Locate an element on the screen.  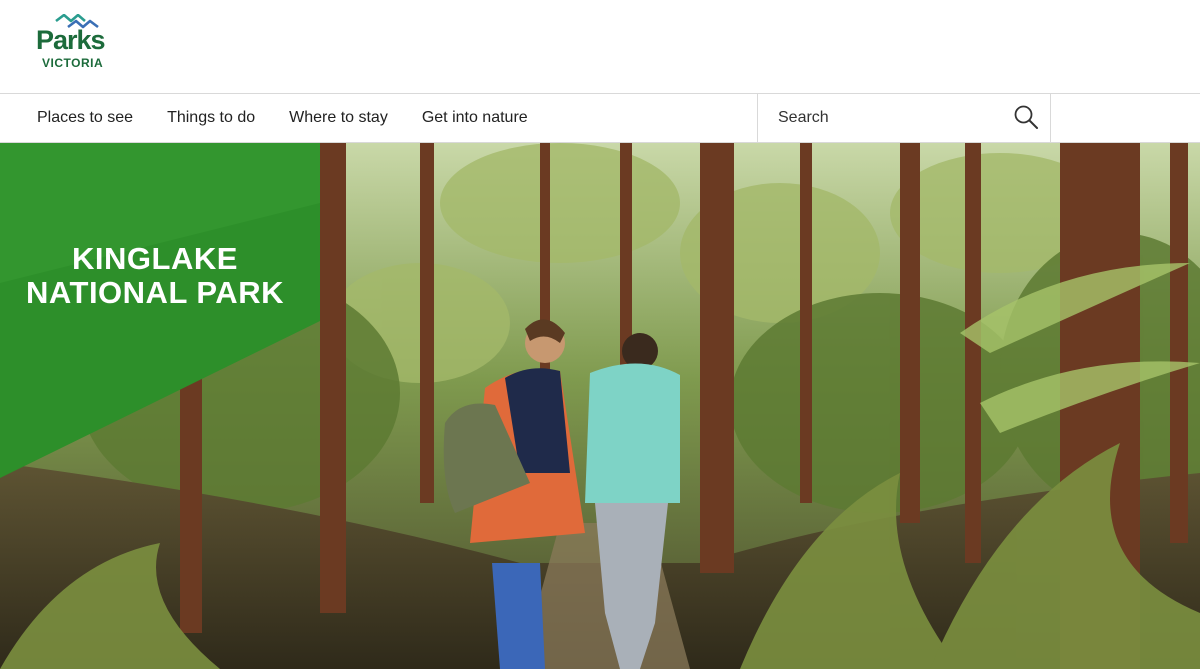
nav-item-places-to-see: Places to see is located at coordinates (85, 118).